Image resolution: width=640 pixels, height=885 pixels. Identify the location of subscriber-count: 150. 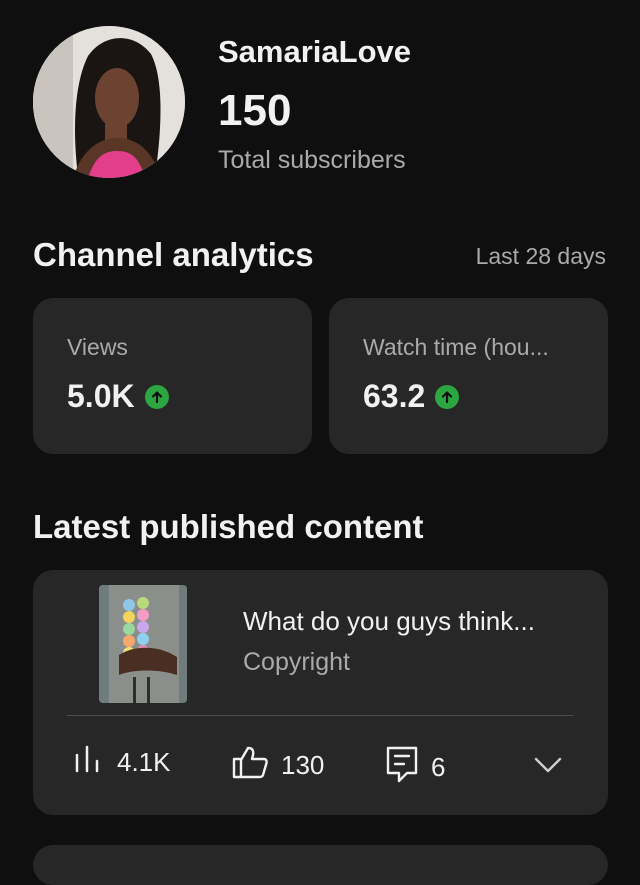
(255, 110).